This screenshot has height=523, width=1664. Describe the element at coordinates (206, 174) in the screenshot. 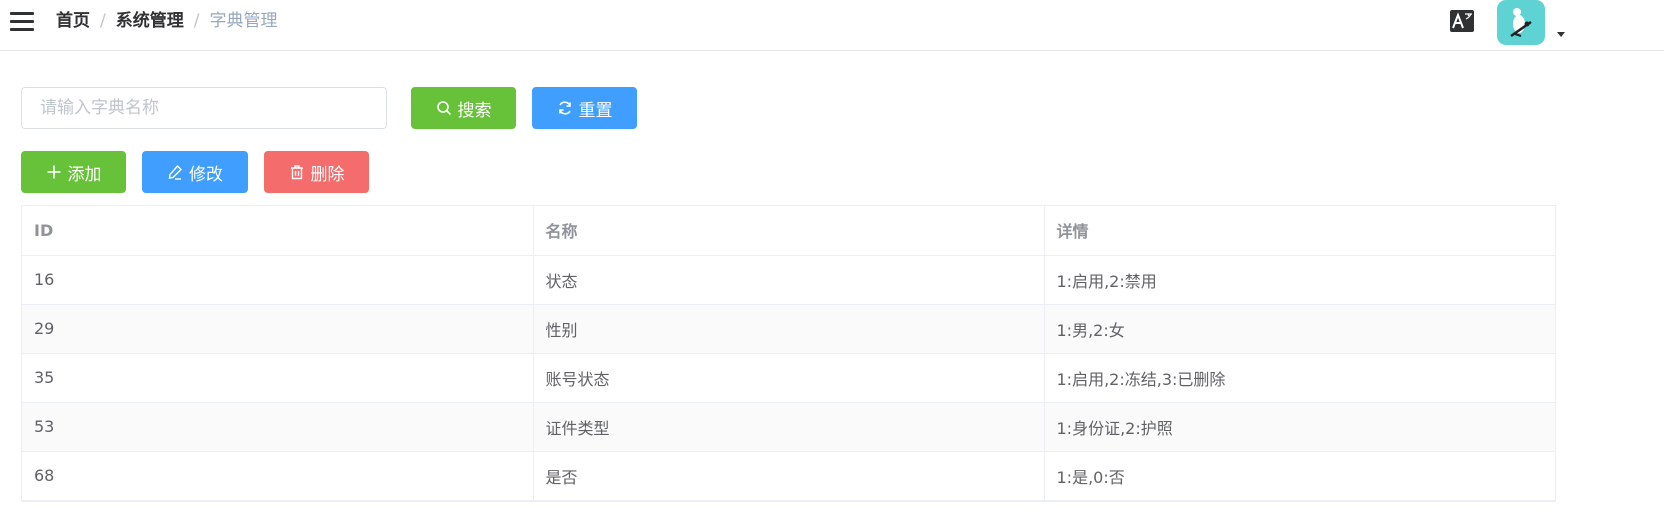

I see `edit-button-label: 修改` at that location.